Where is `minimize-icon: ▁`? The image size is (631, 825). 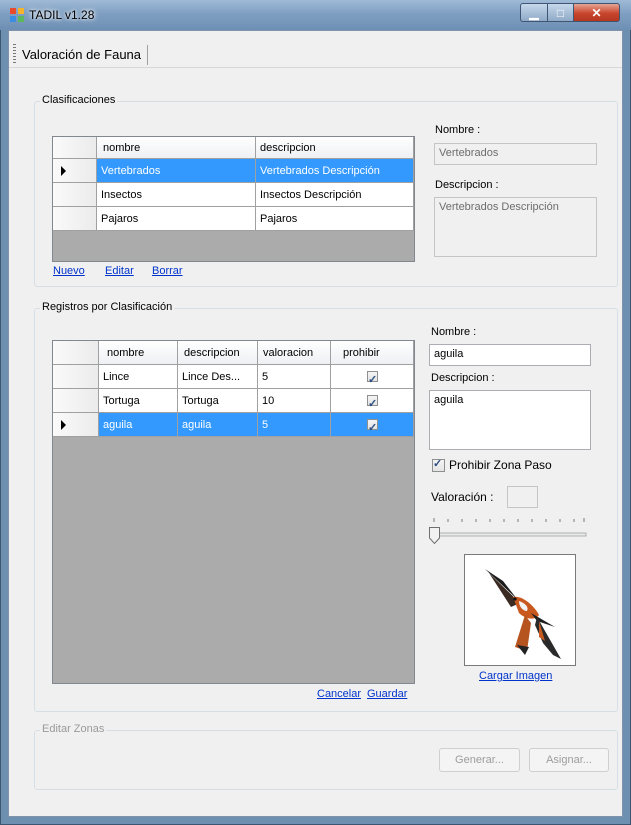
minimize-icon: ▁ is located at coordinates (534, 12).